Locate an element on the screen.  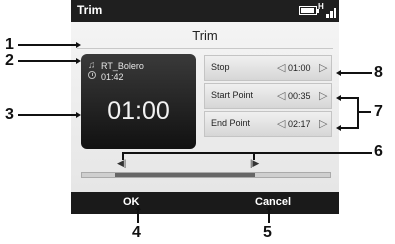
file-duration: 01:42 is located at coordinates (112, 77).